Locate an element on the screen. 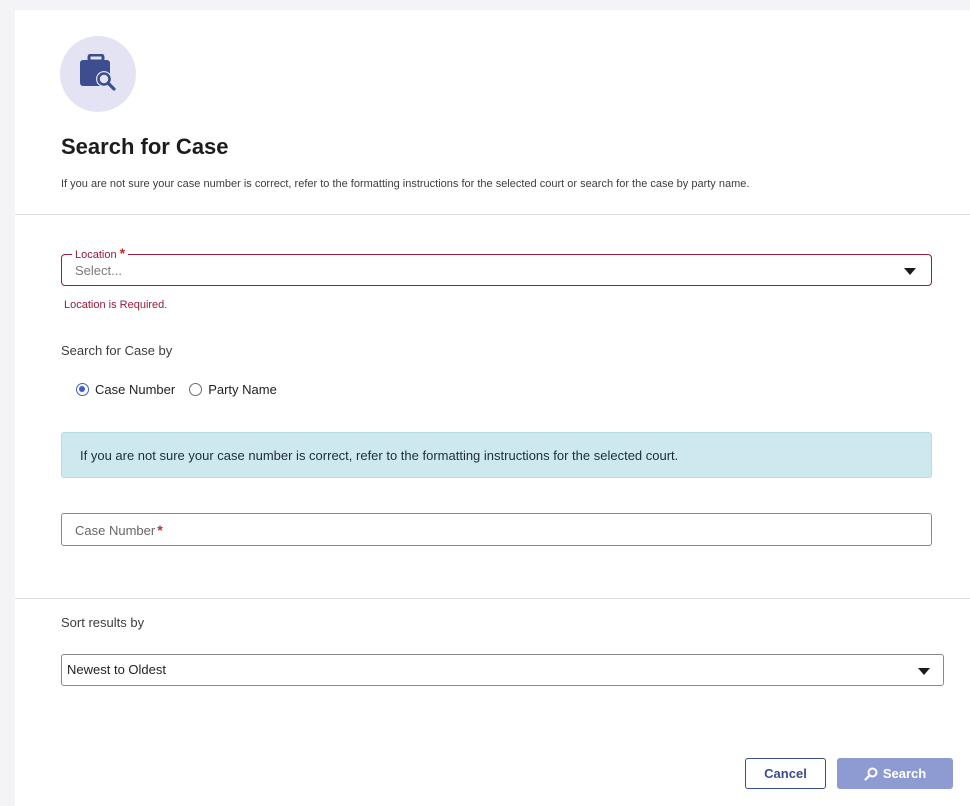 Image resolution: width=970 pixels, height=806 pixels. search-by-label: Search for Case by is located at coordinates (117, 350).